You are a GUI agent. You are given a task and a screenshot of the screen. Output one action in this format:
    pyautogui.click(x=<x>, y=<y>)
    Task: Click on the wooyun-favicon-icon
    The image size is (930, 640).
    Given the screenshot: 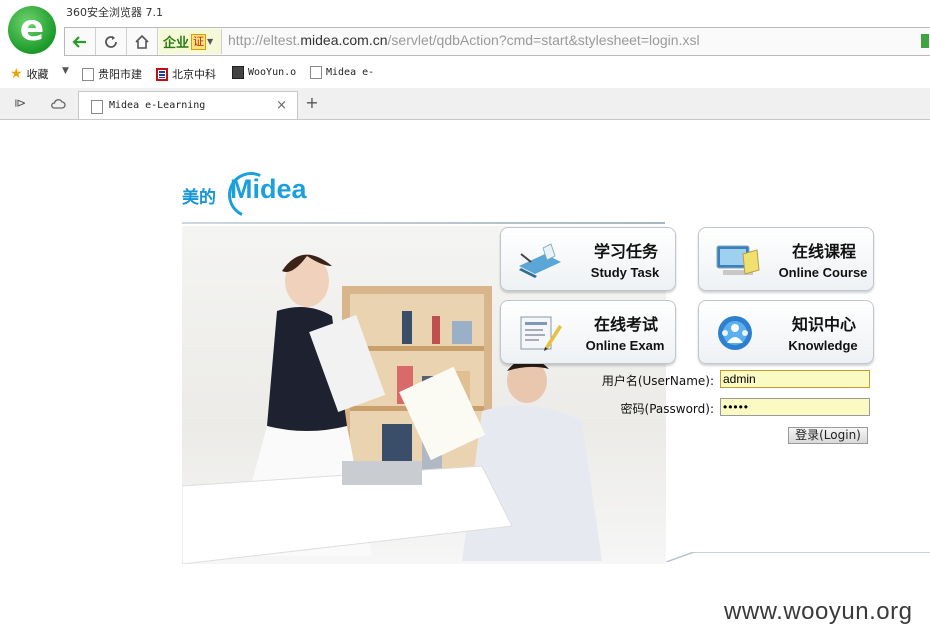 What is the action you would take?
    pyautogui.click(x=238, y=72)
    